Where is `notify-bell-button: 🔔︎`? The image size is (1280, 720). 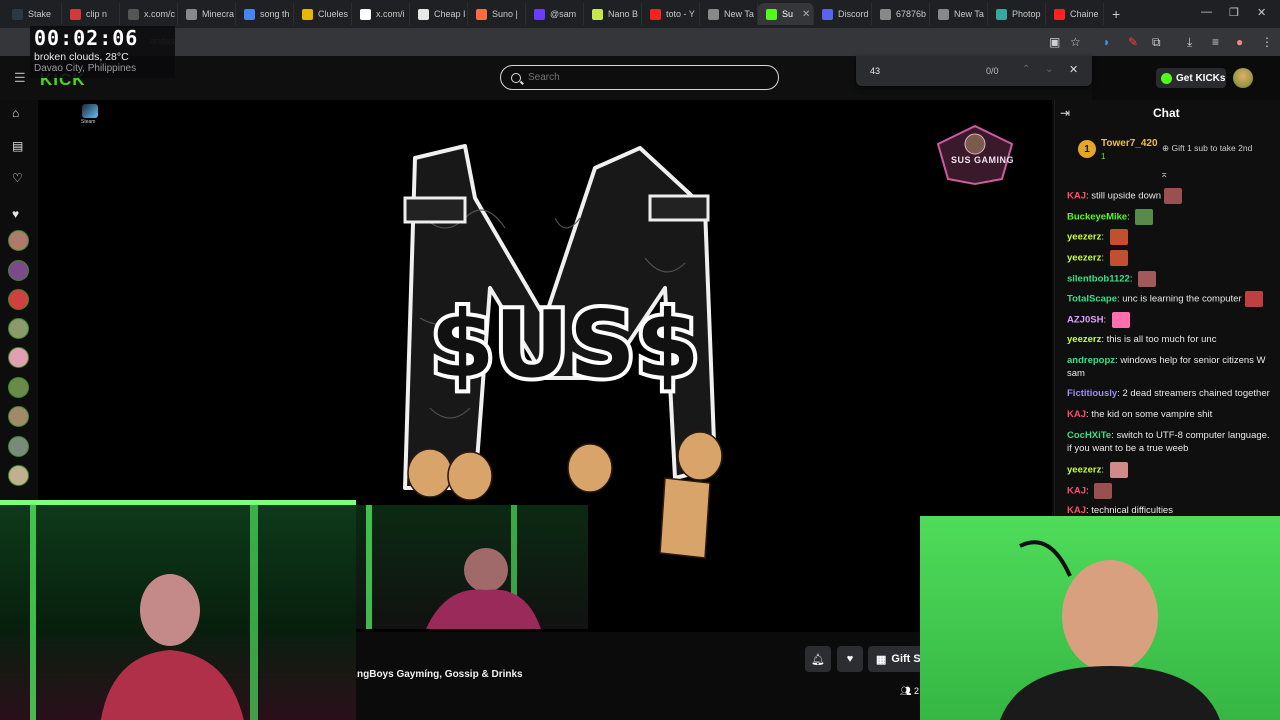 notify-bell-button: 🔔︎ is located at coordinates (818, 659).